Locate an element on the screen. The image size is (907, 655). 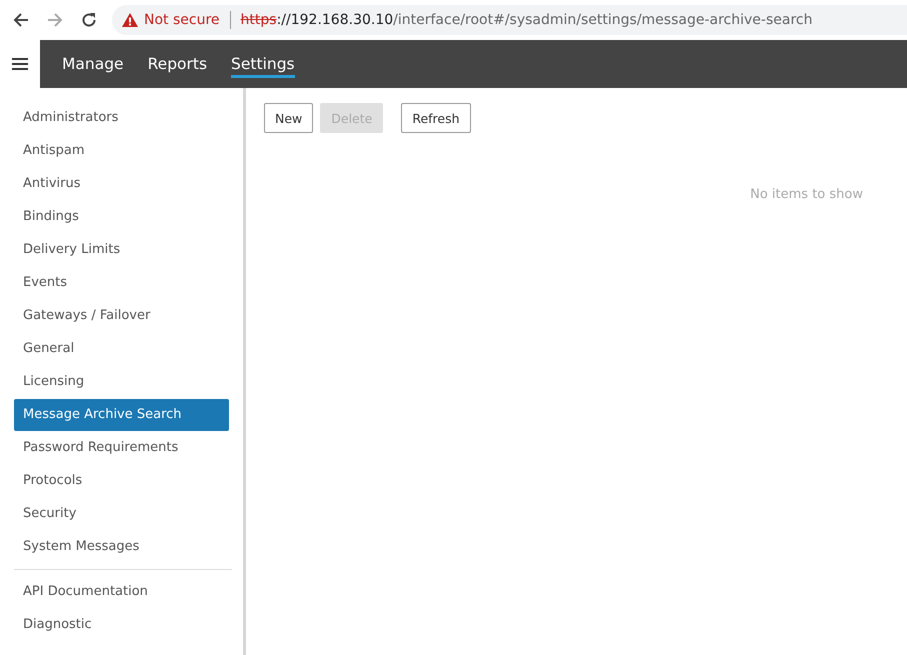
sidebar-item: Antivirus is located at coordinates (121, 184).